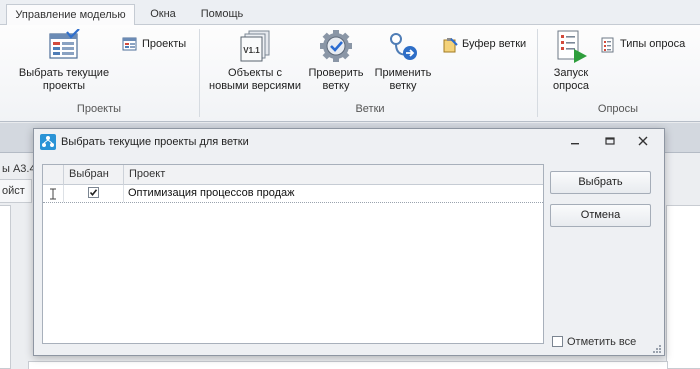 This screenshot has width=700, height=369. What do you see at coordinates (333, 175) in the screenshot?
I see `column-header-project: Проект` at bounding box center [333, 175].